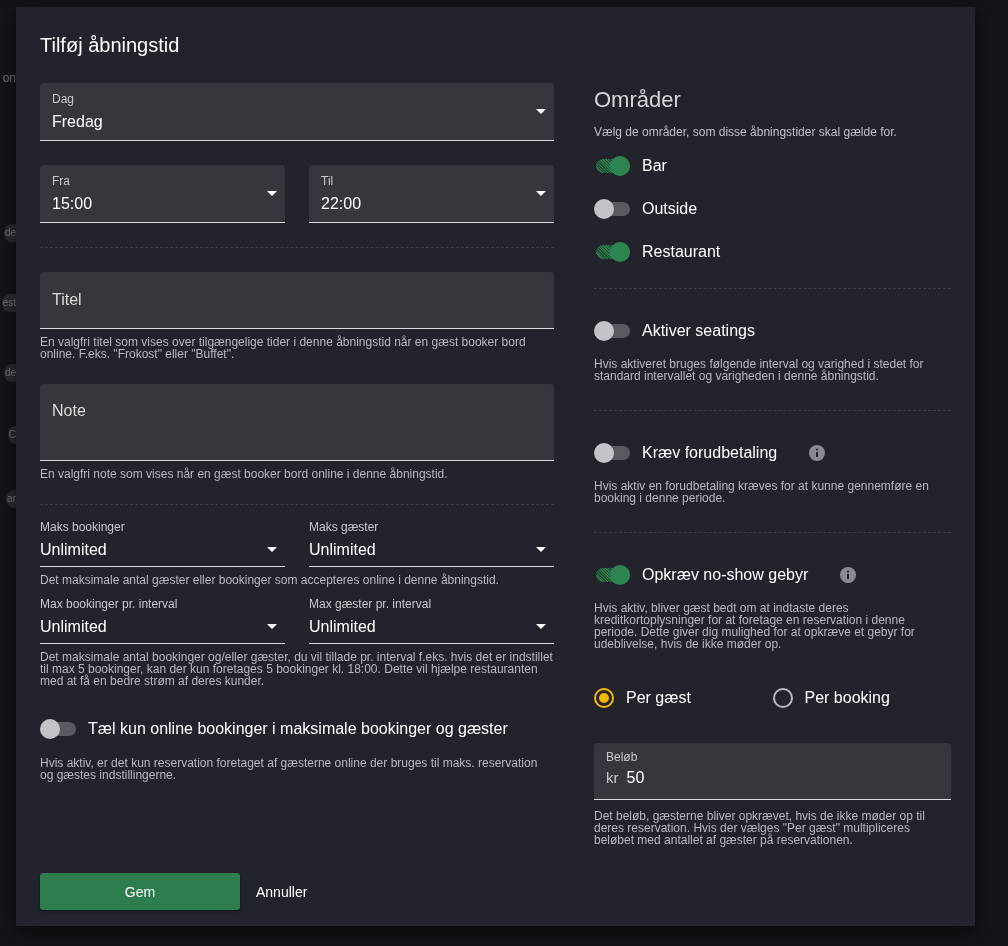 The height and width of the screenshot is (946, 1008). Describe the element at coordinates (63, 99) in the screenshot. I see `field-label: Dag` at that location.